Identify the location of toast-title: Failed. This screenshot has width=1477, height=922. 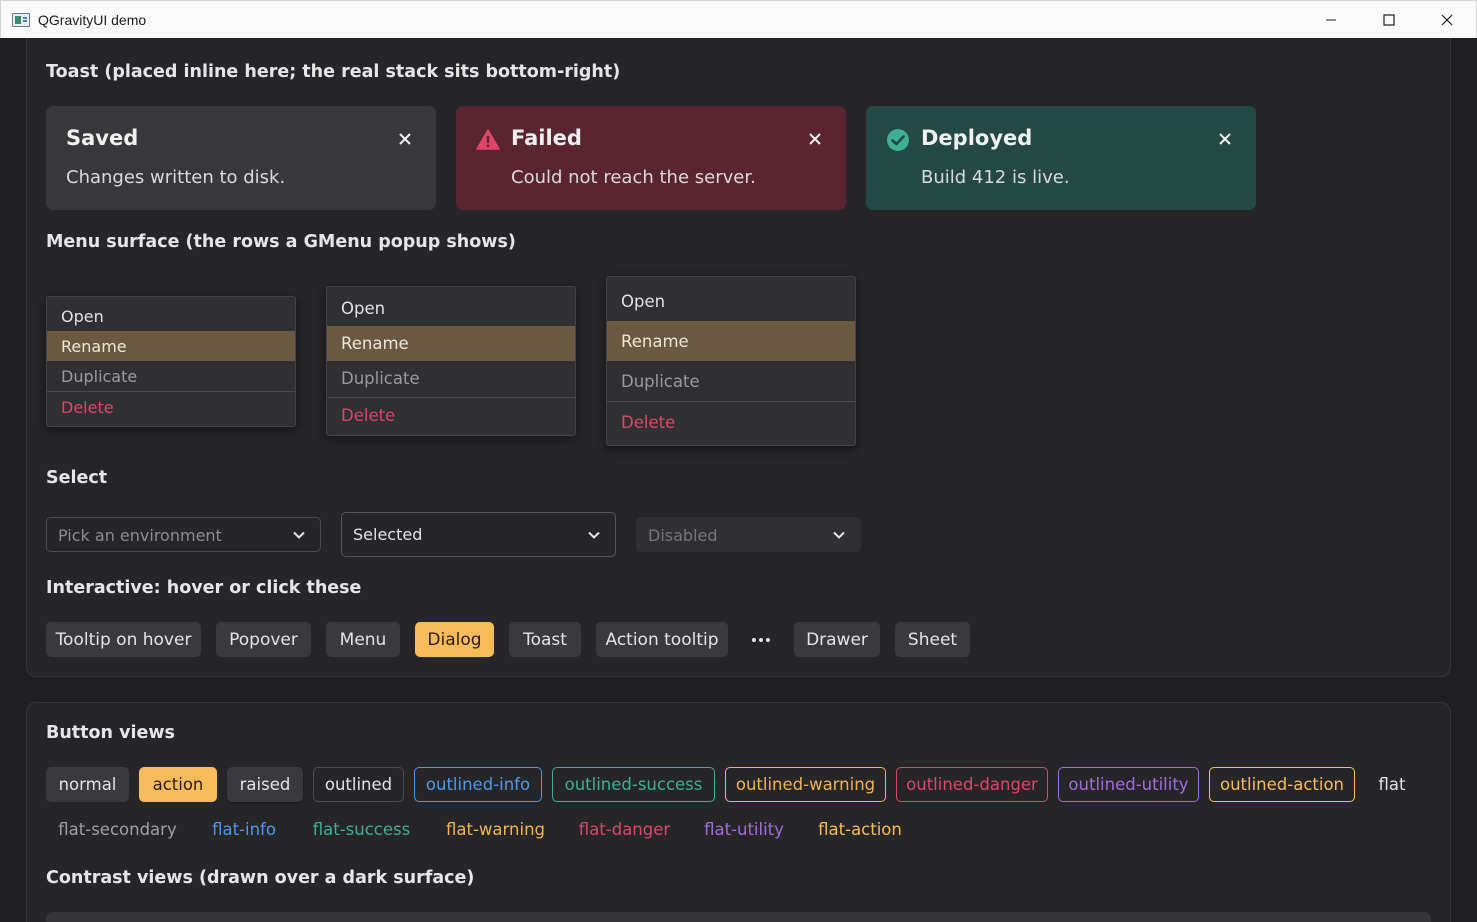
(546, 138).